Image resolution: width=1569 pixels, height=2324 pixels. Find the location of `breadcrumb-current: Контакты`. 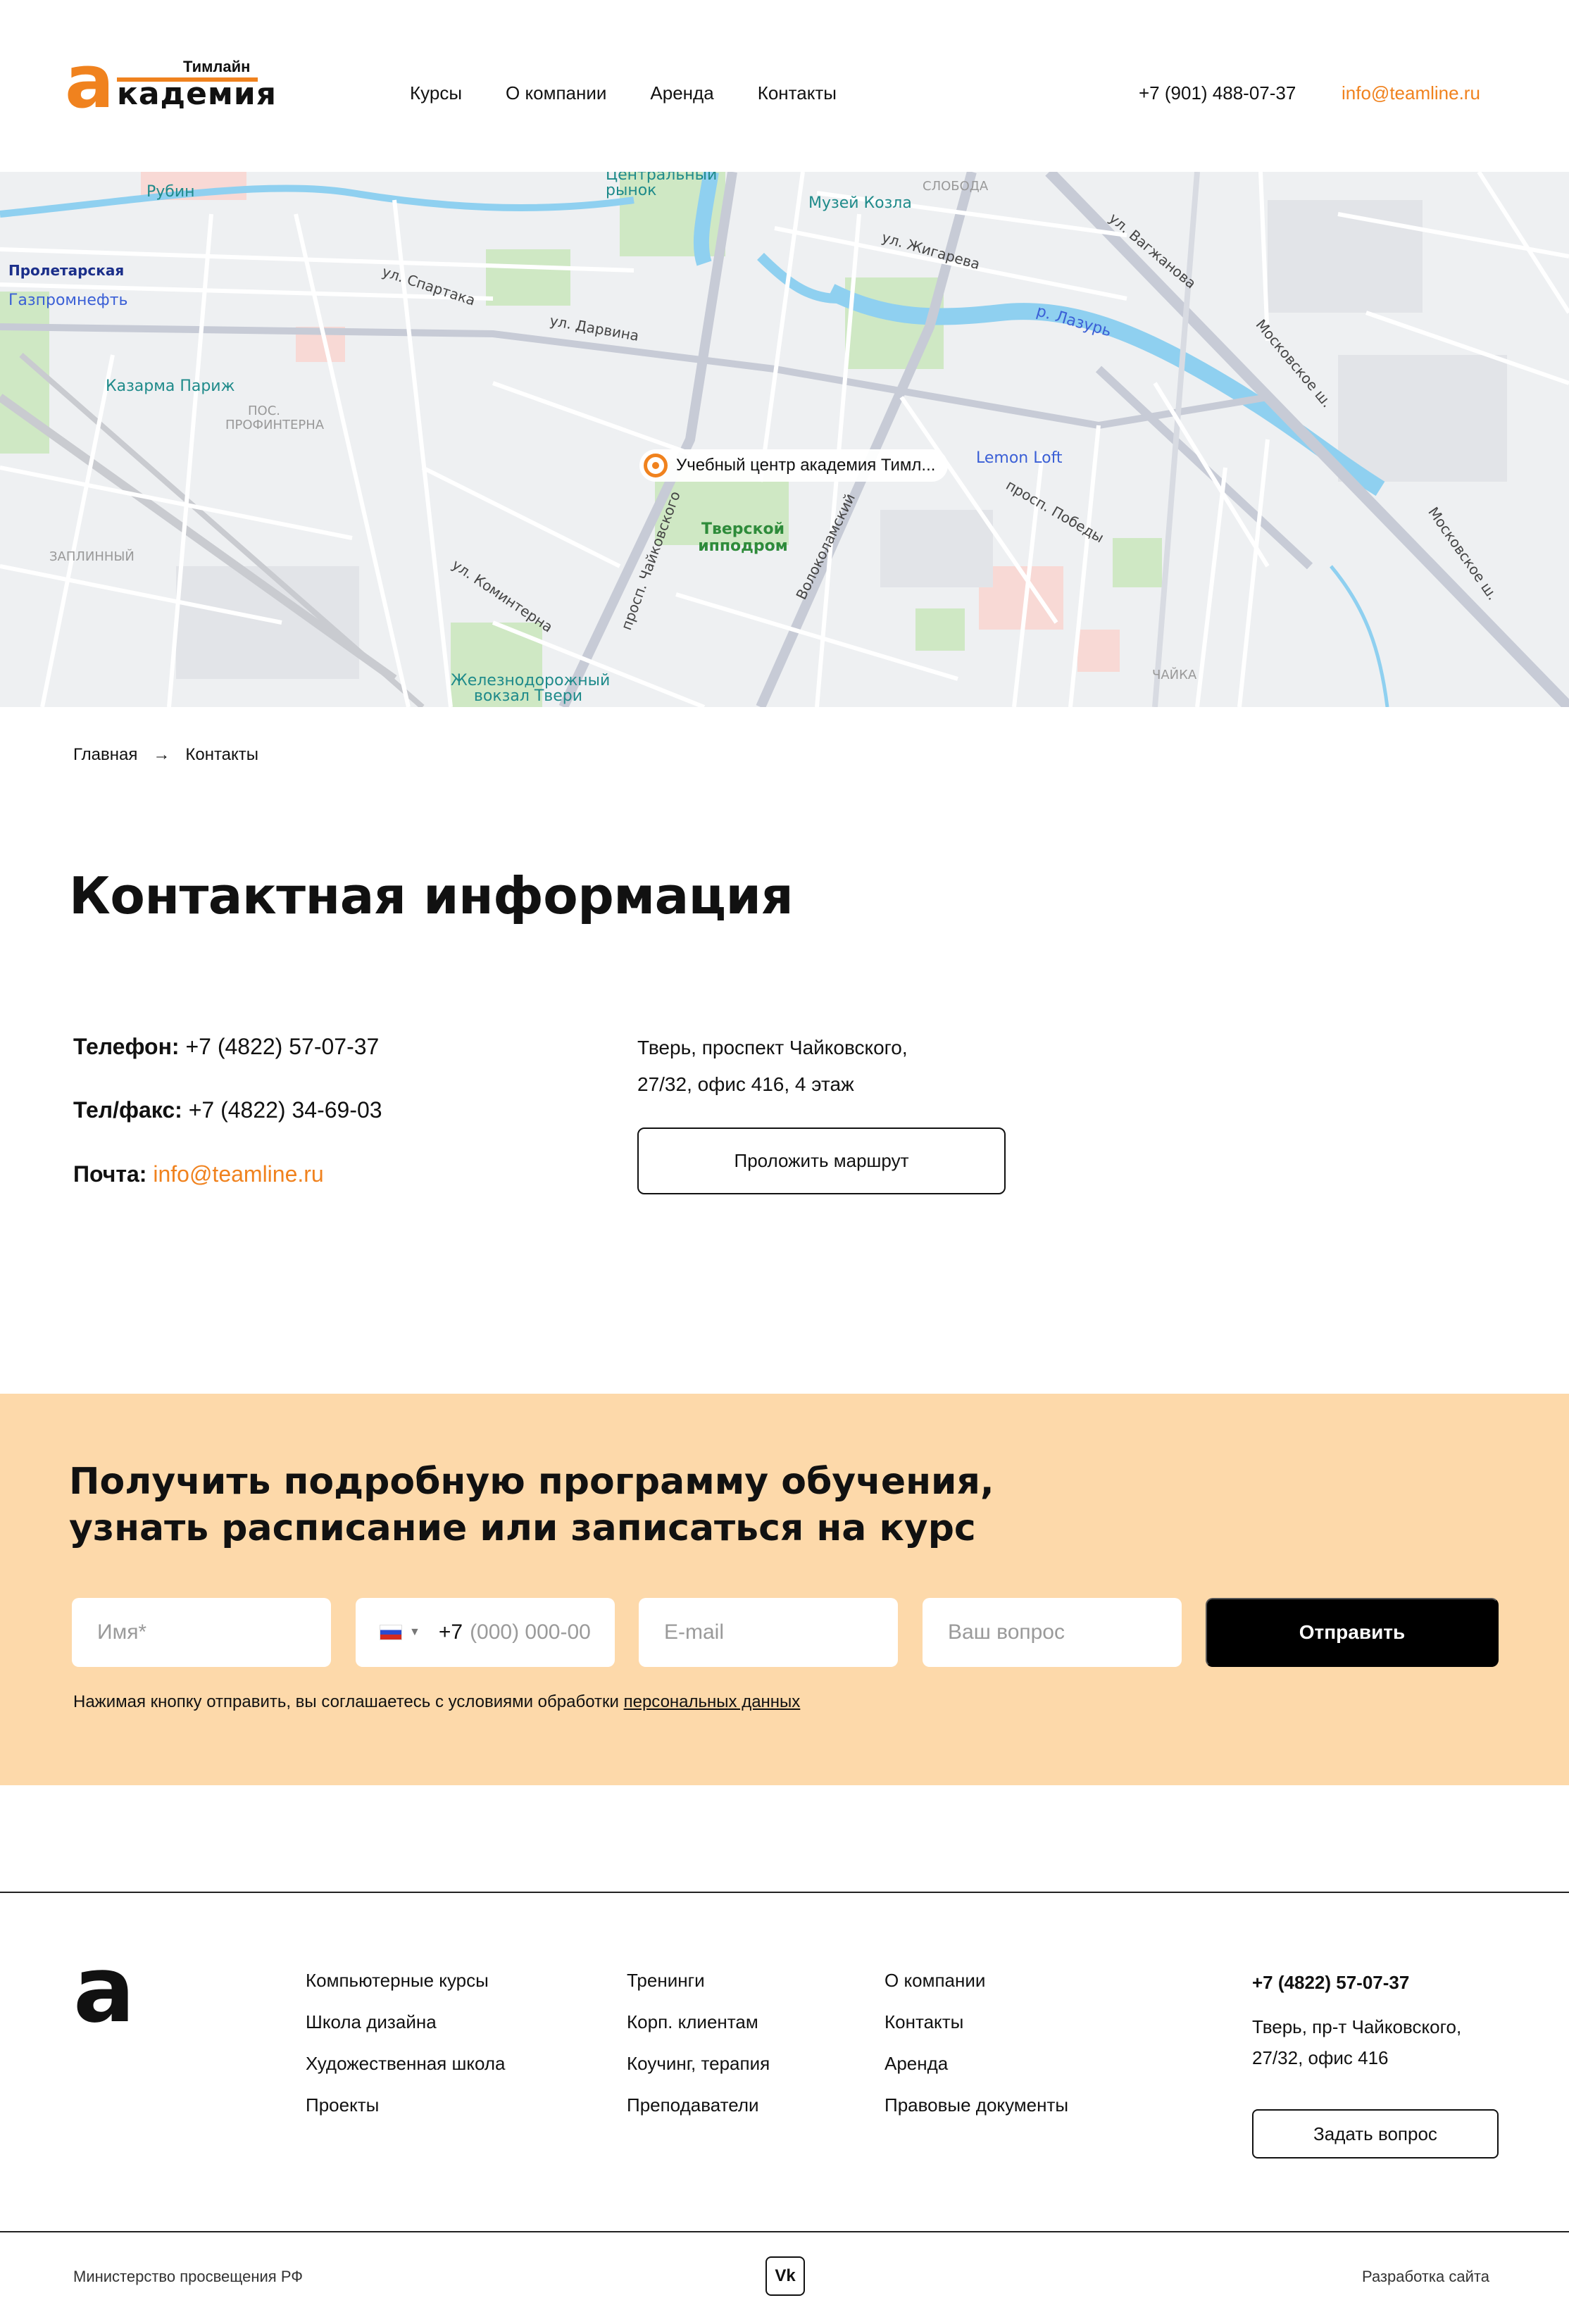

breadcrumb-current: Контакты is located at coordinates (222, 754).